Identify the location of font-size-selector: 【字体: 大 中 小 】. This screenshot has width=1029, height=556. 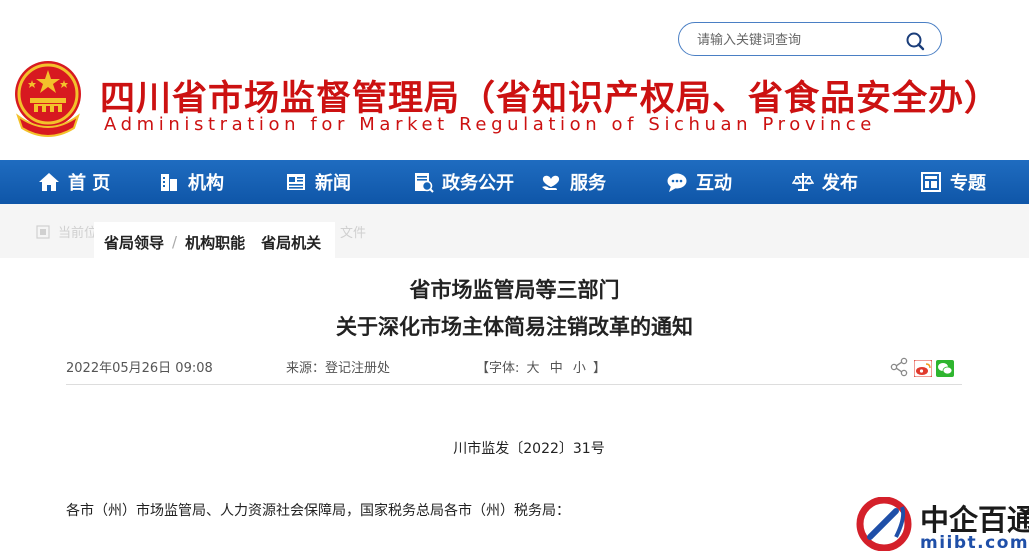
(541, 366).